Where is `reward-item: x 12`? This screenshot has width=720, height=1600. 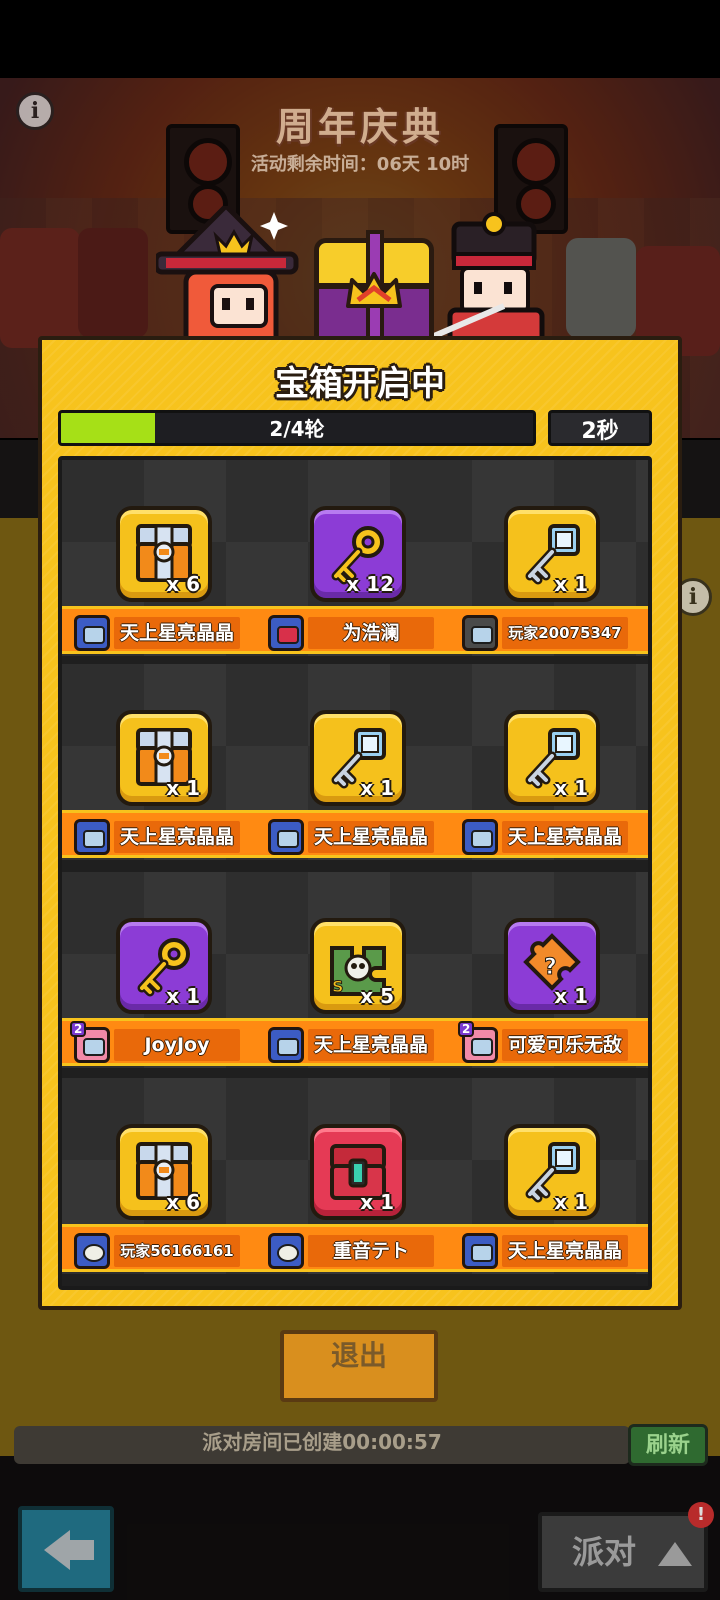
reward-item: x 12 is located at coordinates (358, 554).